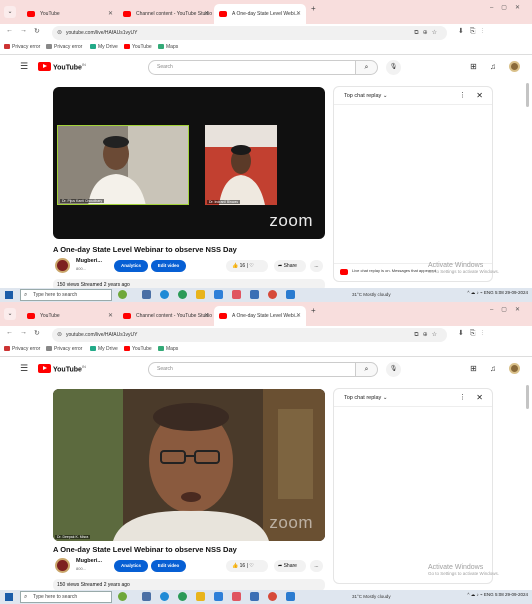 The height and width of the screenshot is (604, 532). Describe the element at coordinates (252, 67) in the screenshot. I see `search-input: Search` at that location.